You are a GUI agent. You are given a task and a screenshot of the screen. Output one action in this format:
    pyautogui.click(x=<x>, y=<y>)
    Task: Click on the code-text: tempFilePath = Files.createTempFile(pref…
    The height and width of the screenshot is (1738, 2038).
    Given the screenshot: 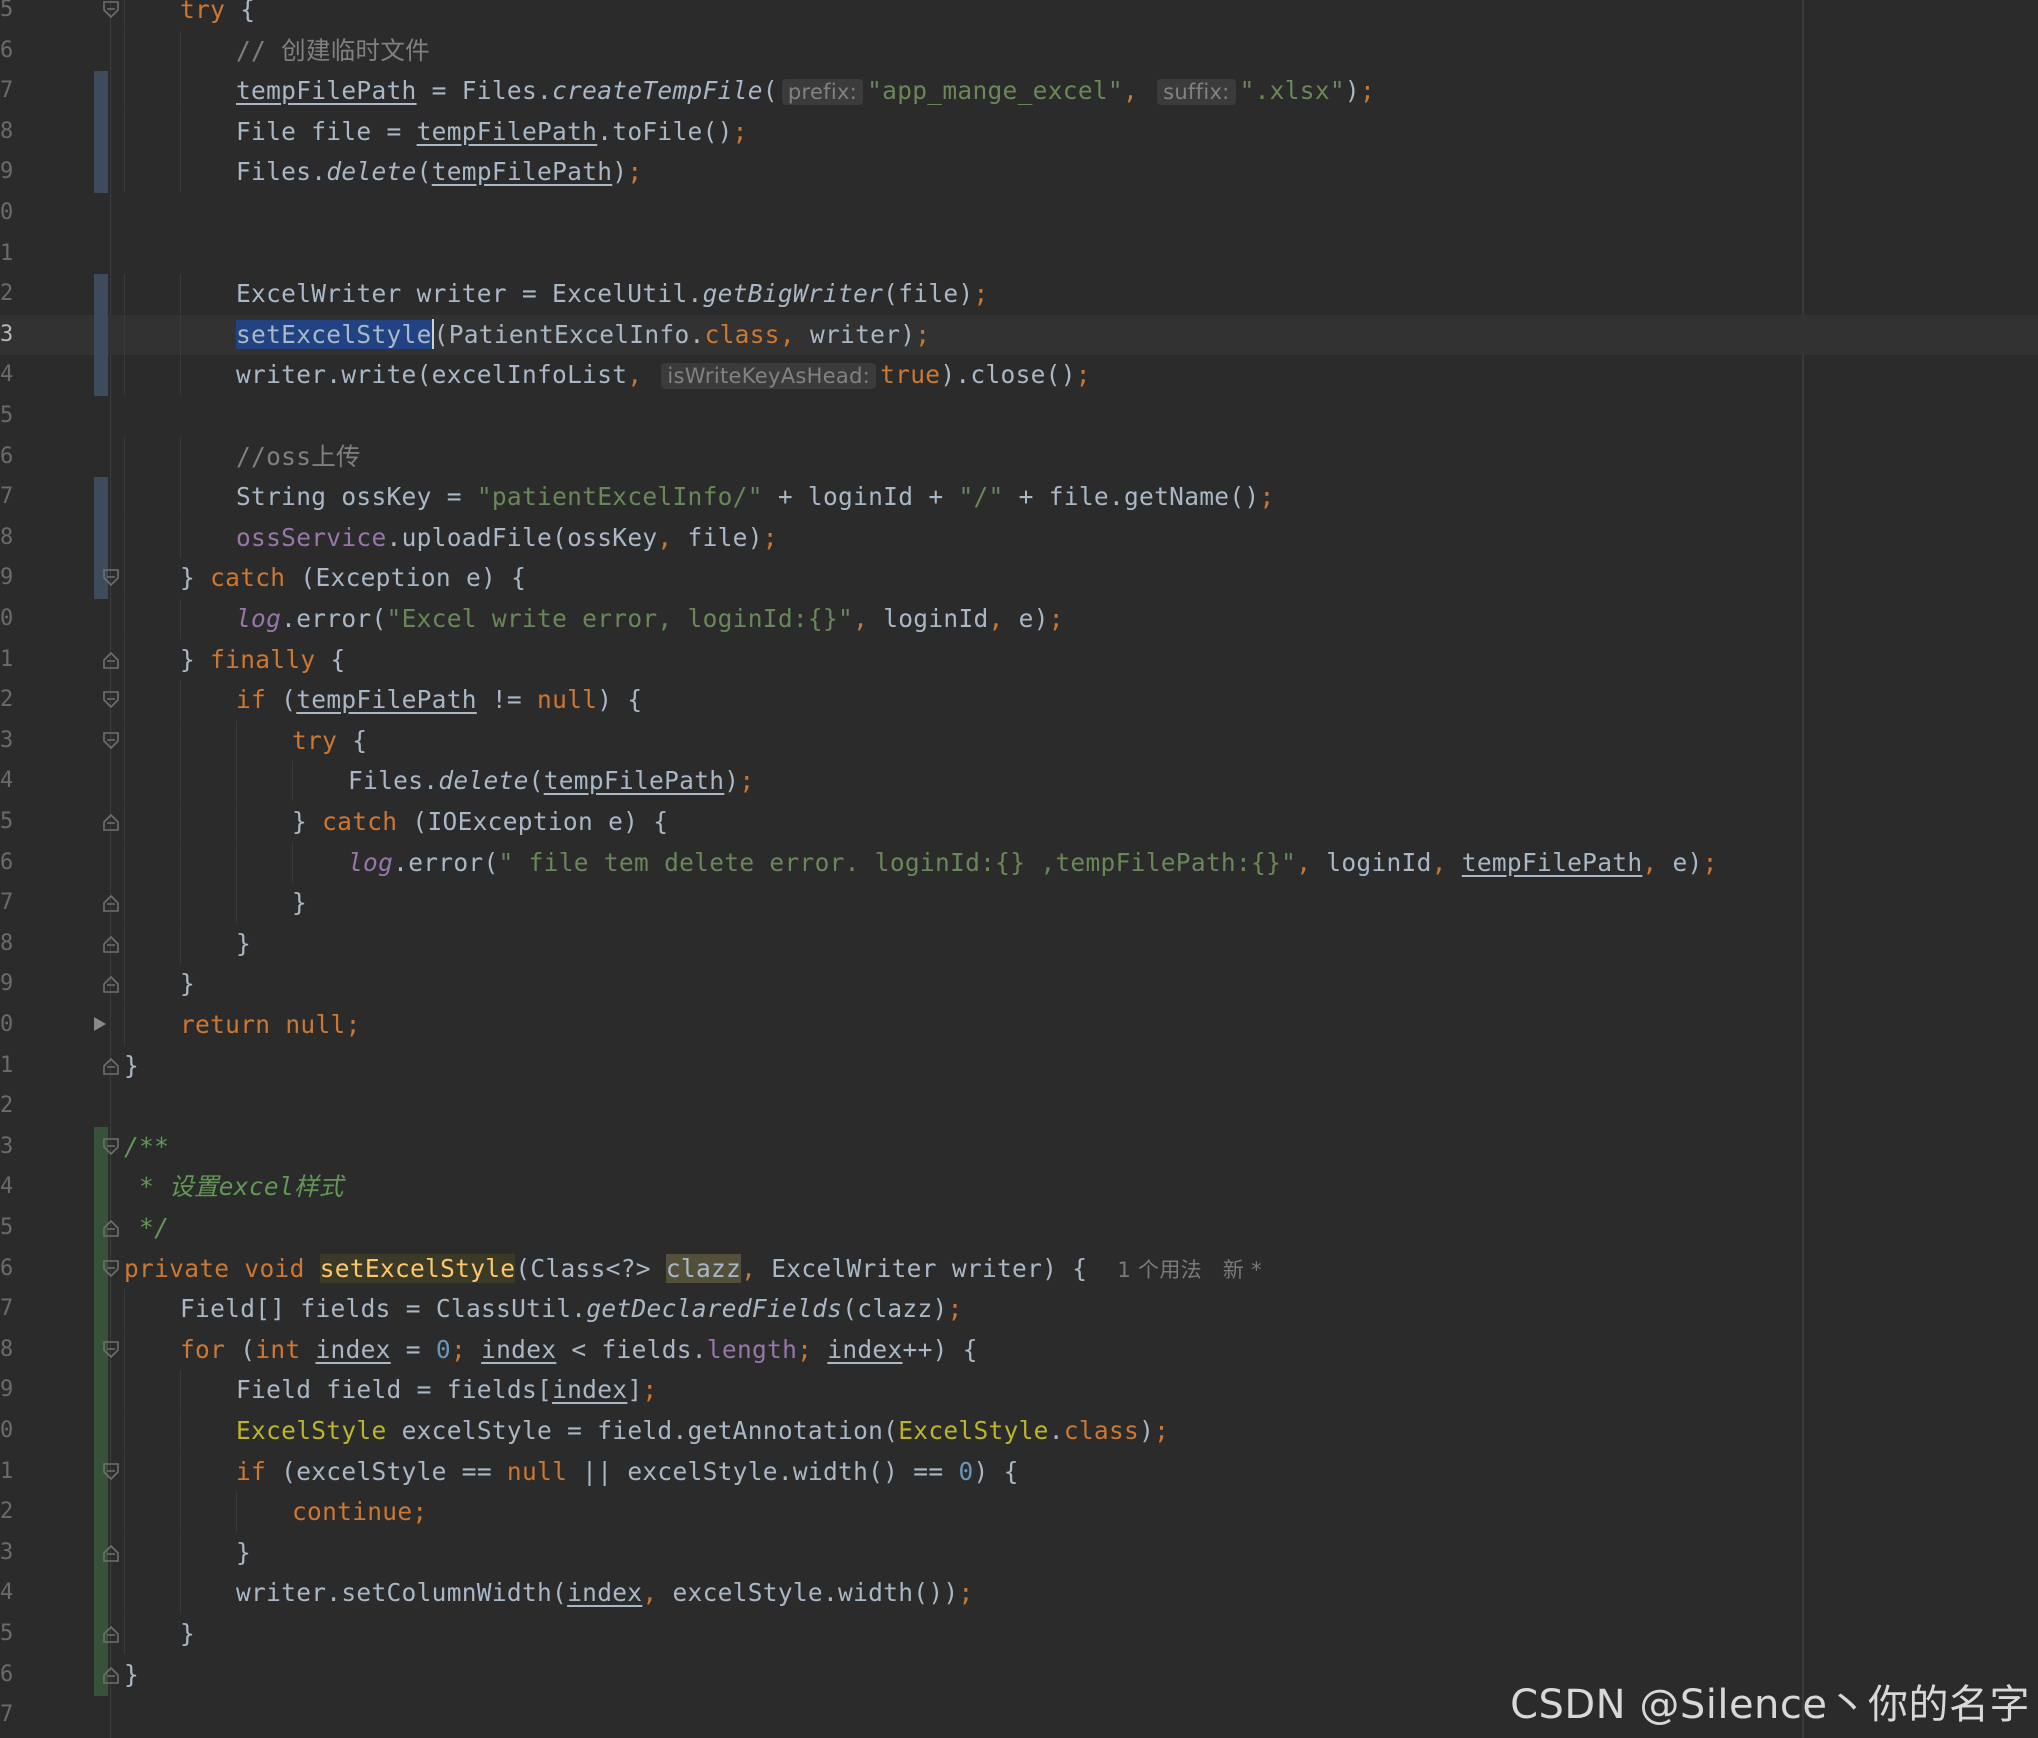 What is the action you would take?
    pyautogui.click(x=805, y=91)
    